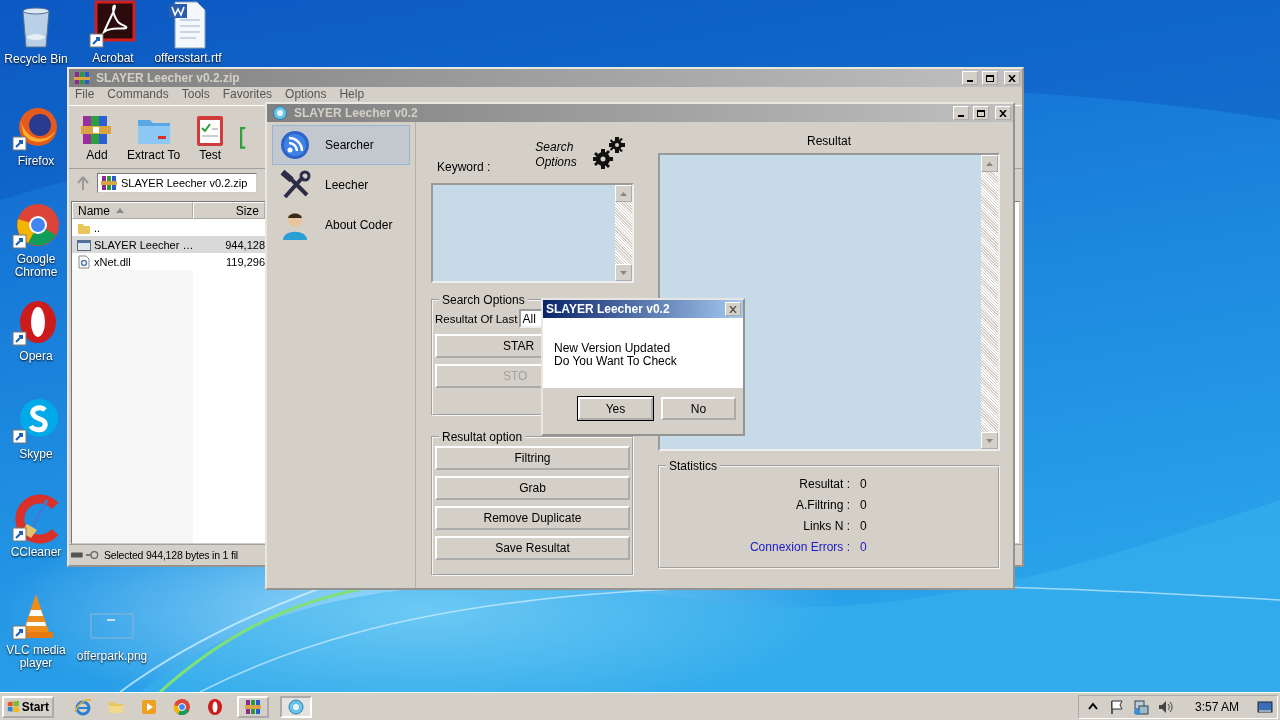 Image resolution: width=1280 pixels, height=720 pixels. Describe the element at coordinates (13, 706) in the screenshot. I see `windows-logo-icon` at that location.